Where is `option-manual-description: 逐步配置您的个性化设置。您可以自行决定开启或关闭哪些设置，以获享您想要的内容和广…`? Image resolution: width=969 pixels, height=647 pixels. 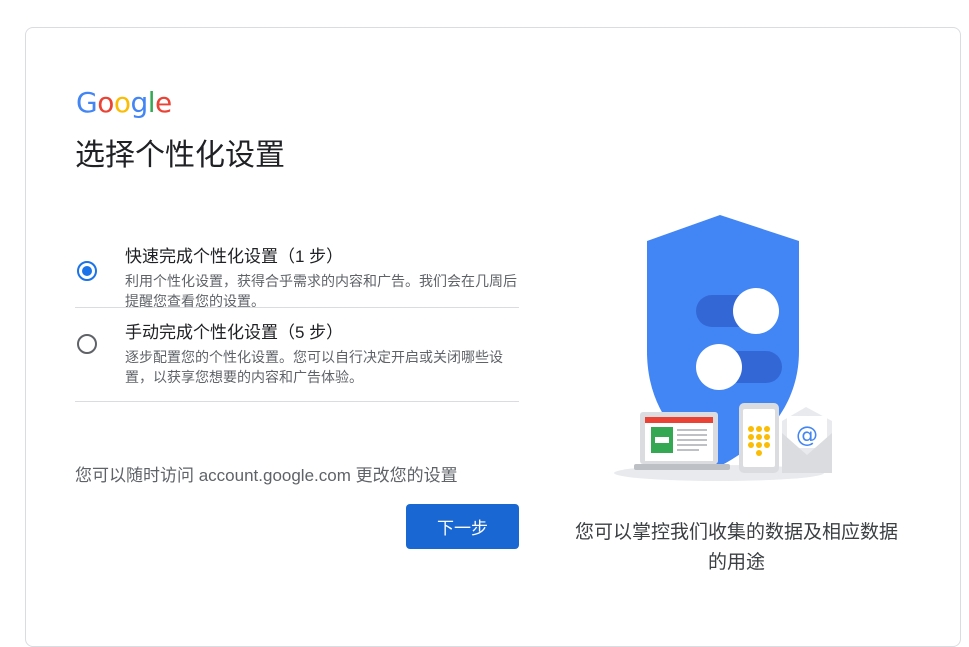
option-manual-description: 逐步配置您的个性化设置。您可以自行决定开启或关闭哪些设置，以获享您想要的内容和广… is located at coordinates (314, 367).